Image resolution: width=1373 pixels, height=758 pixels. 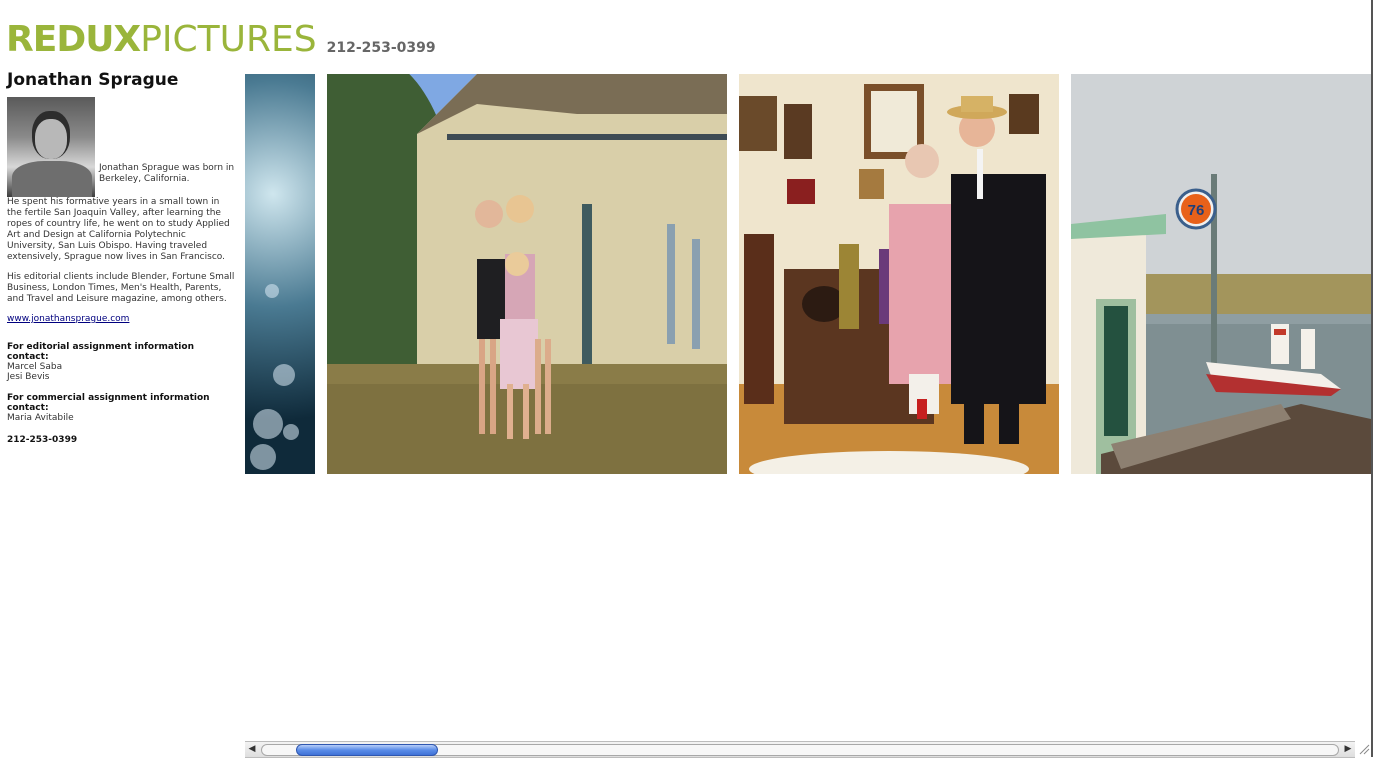 I want to click on gallery-photo-elderly-couple, so click(x=899, y=274).